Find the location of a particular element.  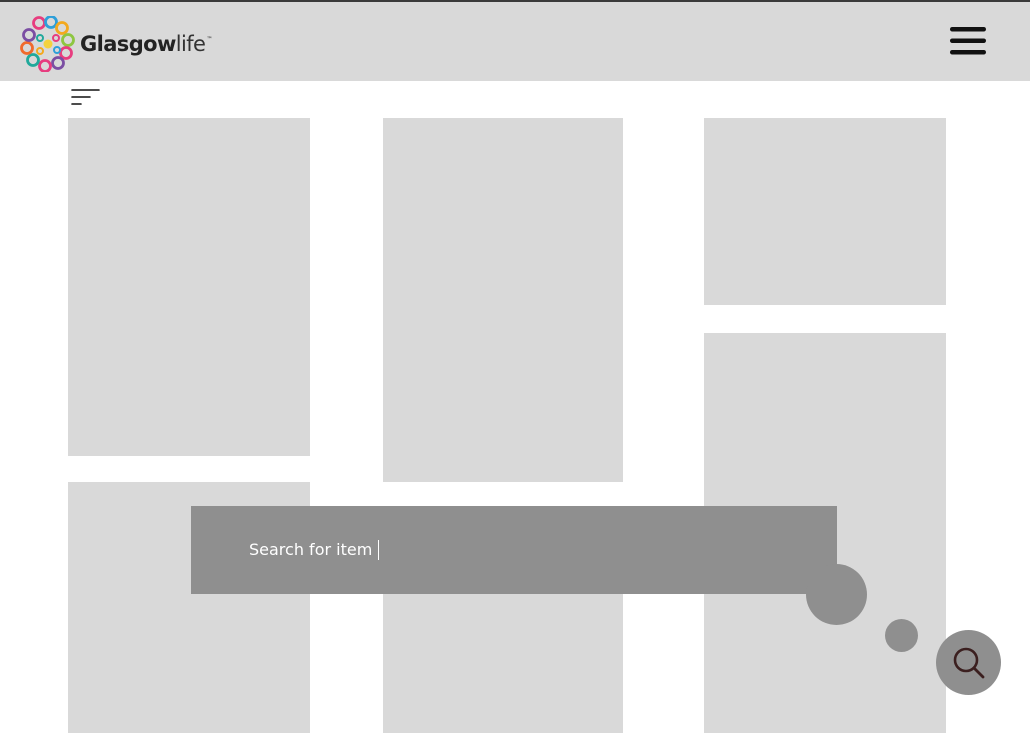

filter-button is located at coordinates (86, 98).